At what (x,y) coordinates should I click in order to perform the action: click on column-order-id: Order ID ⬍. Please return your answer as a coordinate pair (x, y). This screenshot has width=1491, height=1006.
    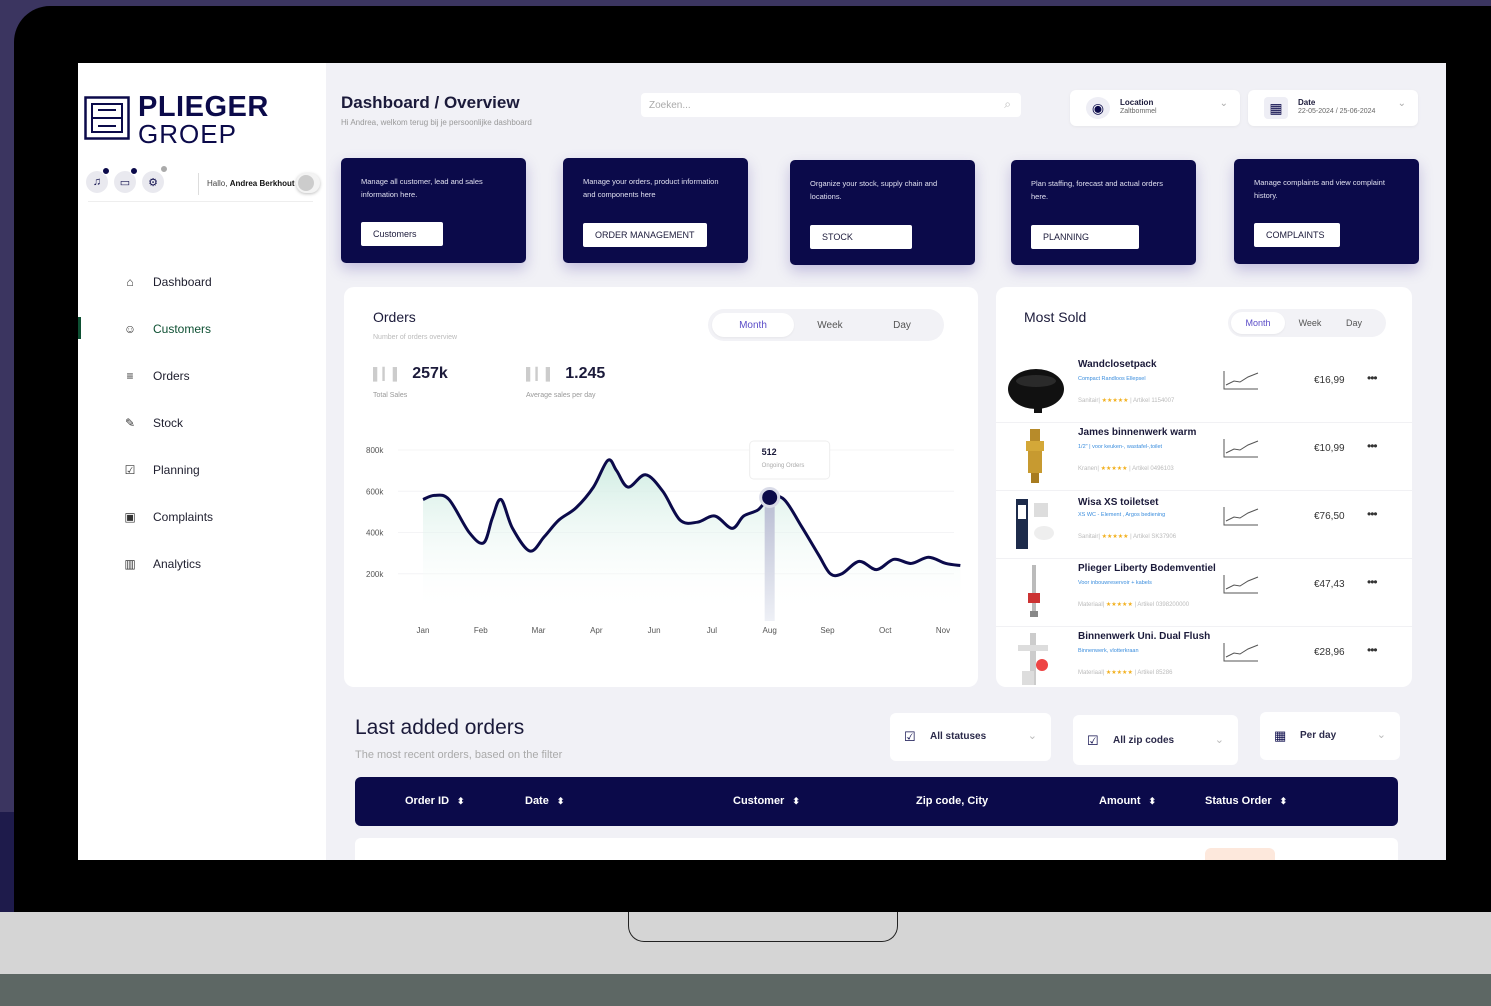
    Looking at the image, I should click on (435, 801).